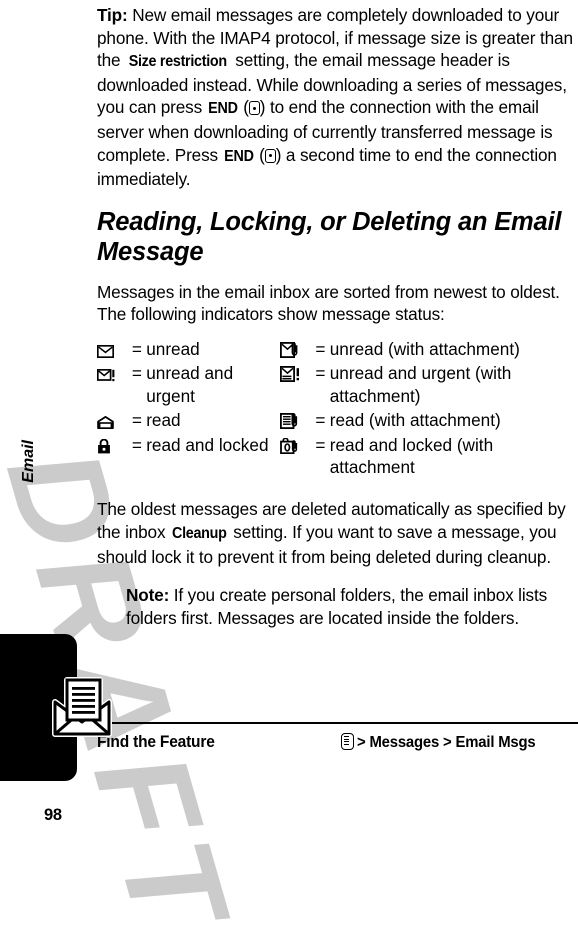 Image resolution: width=578 pixels, height=952 pixels. I want to click on indicator-label: unread and urgent, so click(190, 384).